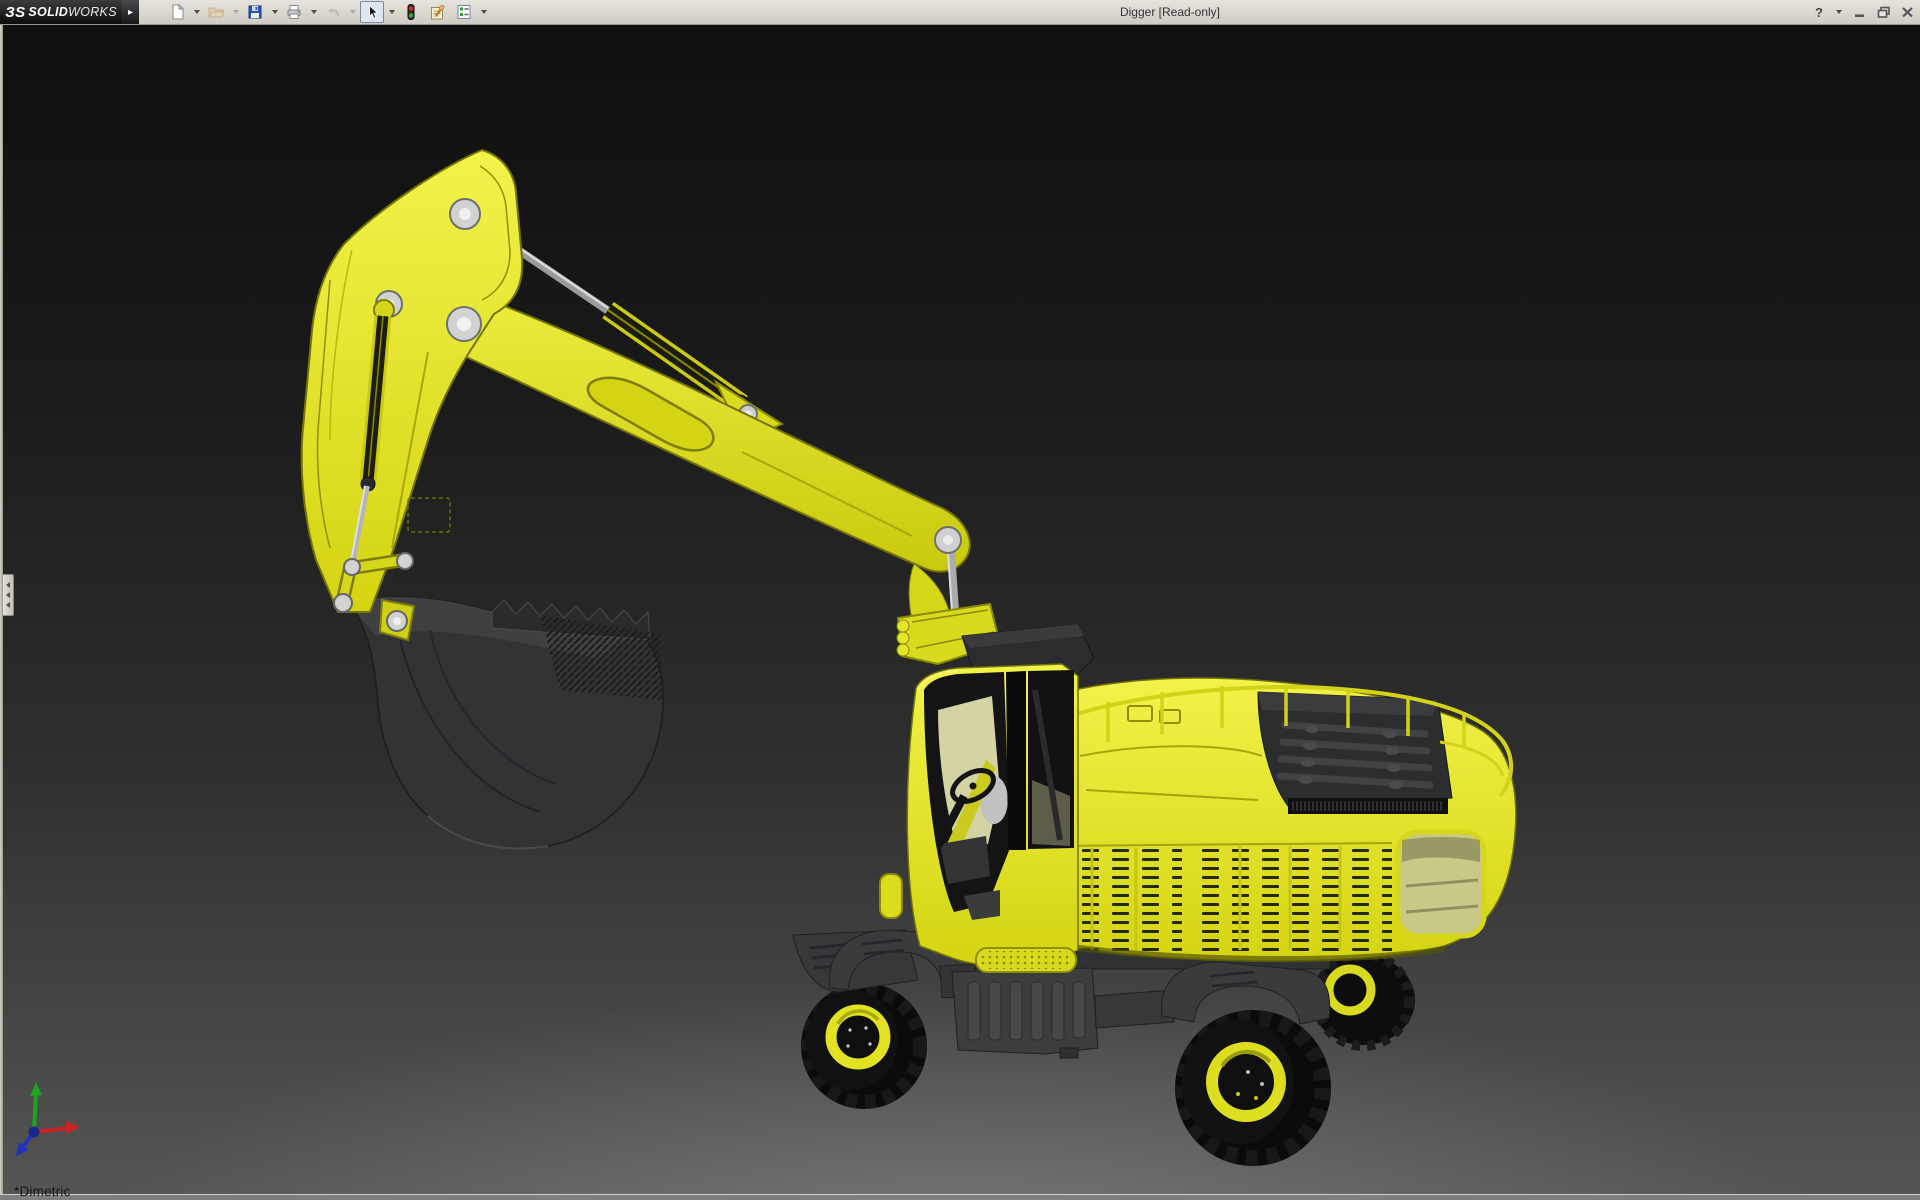 This screenshot has height=1200, width=1920. What do you see at coordinates (275, 12) in the screenshot?
I see `save-dropdown-arrow` at bounding box center [275, 12].